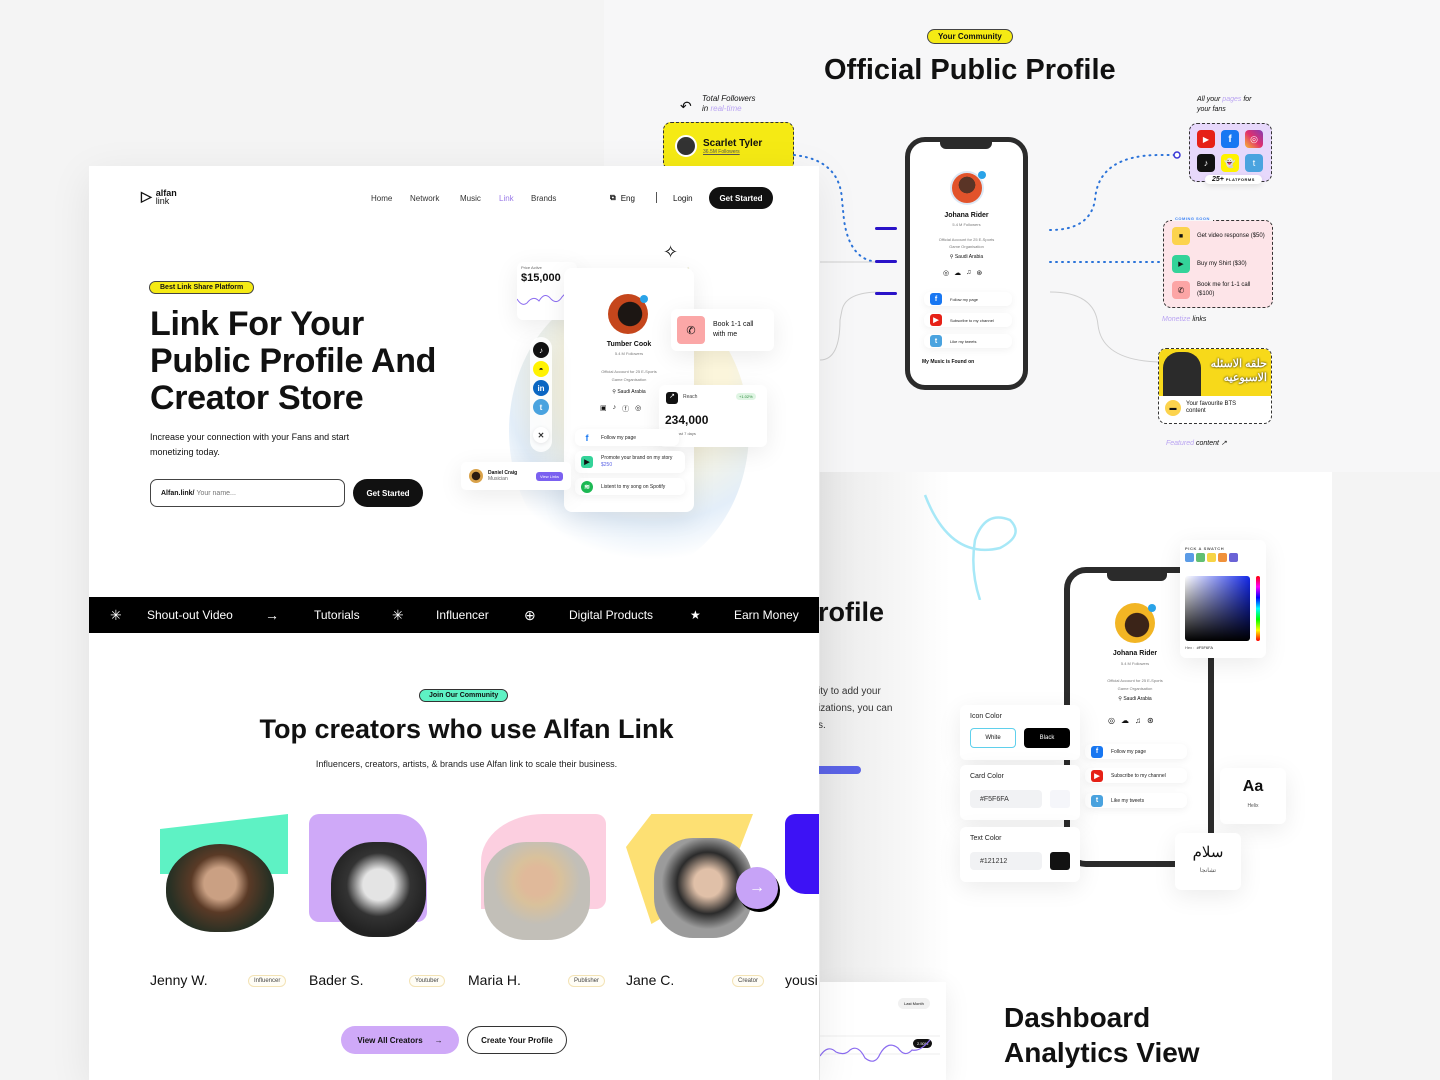 This screenshot has width=1440, height=1080. Describe the element at coordinates (627, 437) in the screenshot. I see `mockup-link-row: f Follow my page` at that location.